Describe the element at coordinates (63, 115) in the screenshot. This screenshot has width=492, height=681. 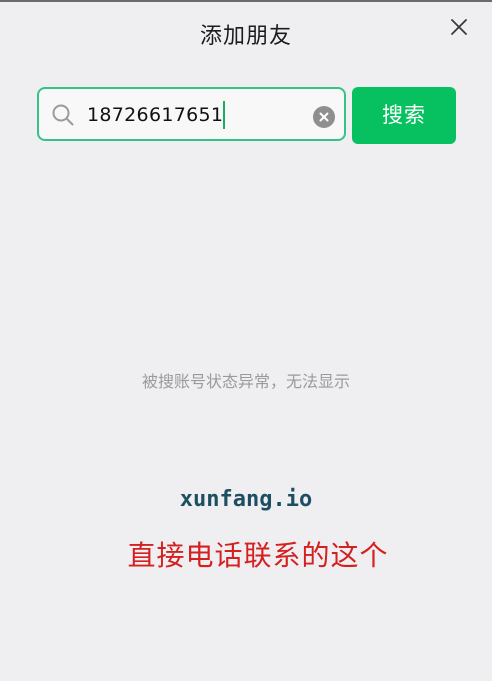
I see `search-icon` at that location.